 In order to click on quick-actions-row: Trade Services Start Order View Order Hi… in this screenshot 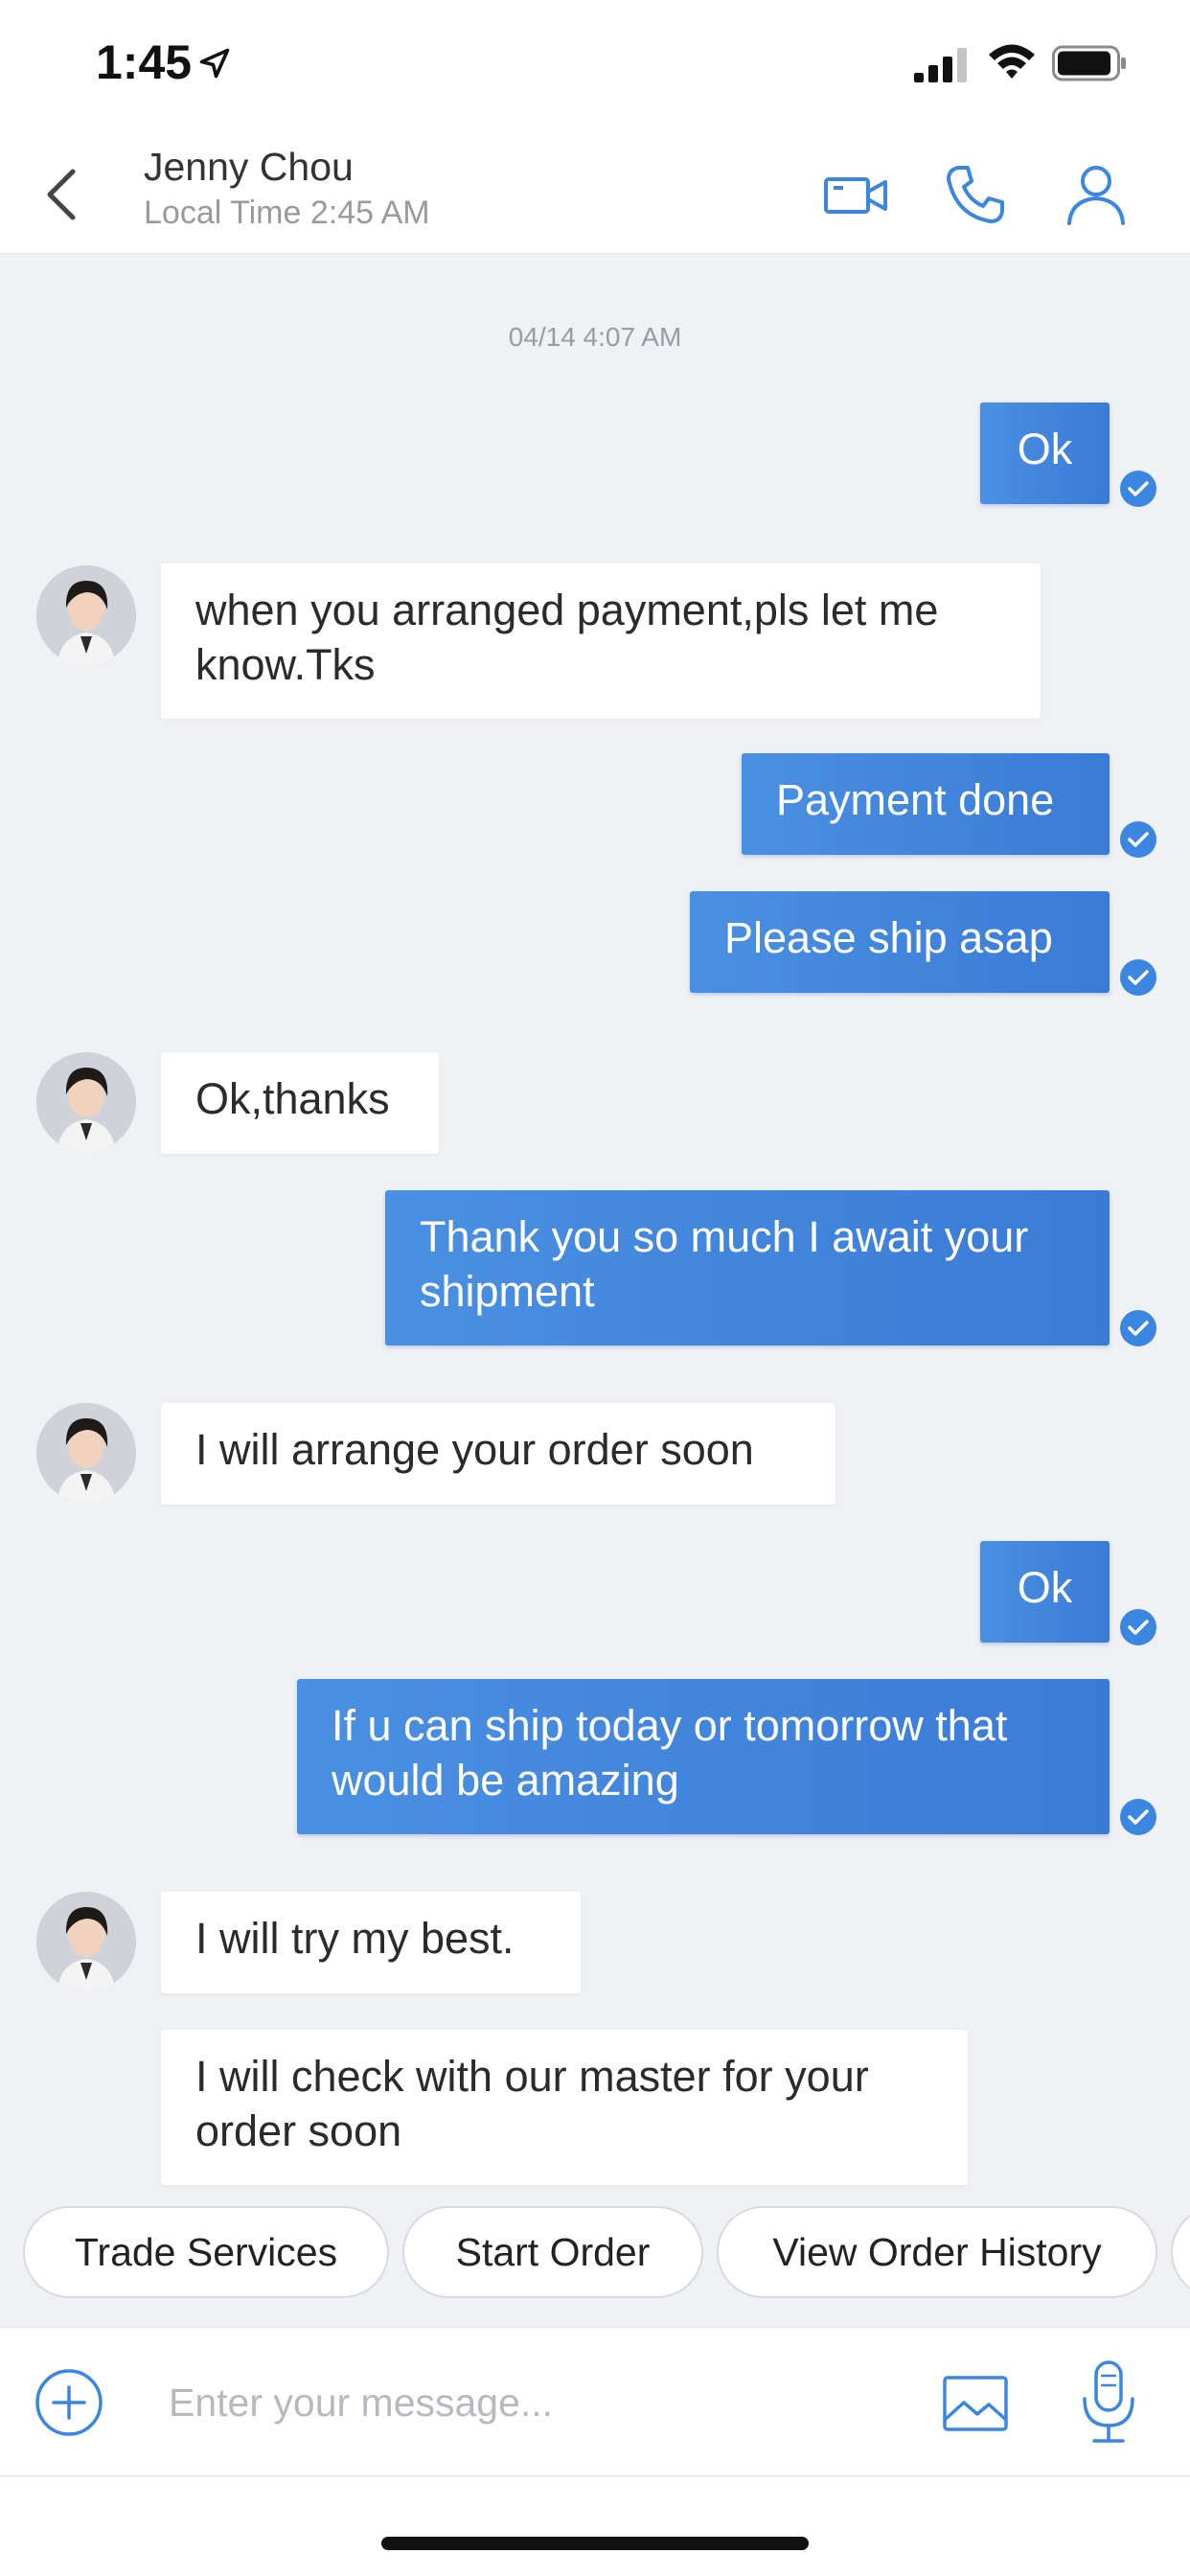, I will do `click(595, 2252)`.